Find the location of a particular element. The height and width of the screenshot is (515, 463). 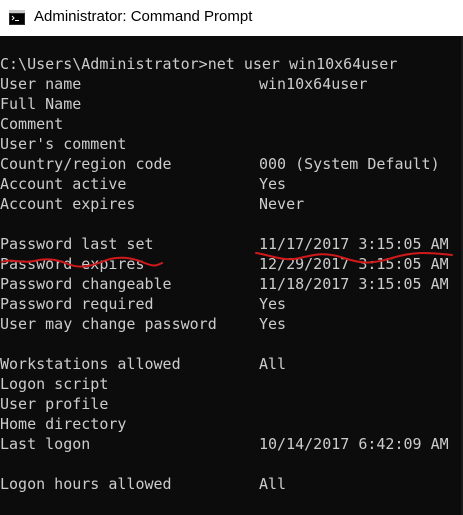

console-row: User may change password Yes is located at coordinates (231, 324).